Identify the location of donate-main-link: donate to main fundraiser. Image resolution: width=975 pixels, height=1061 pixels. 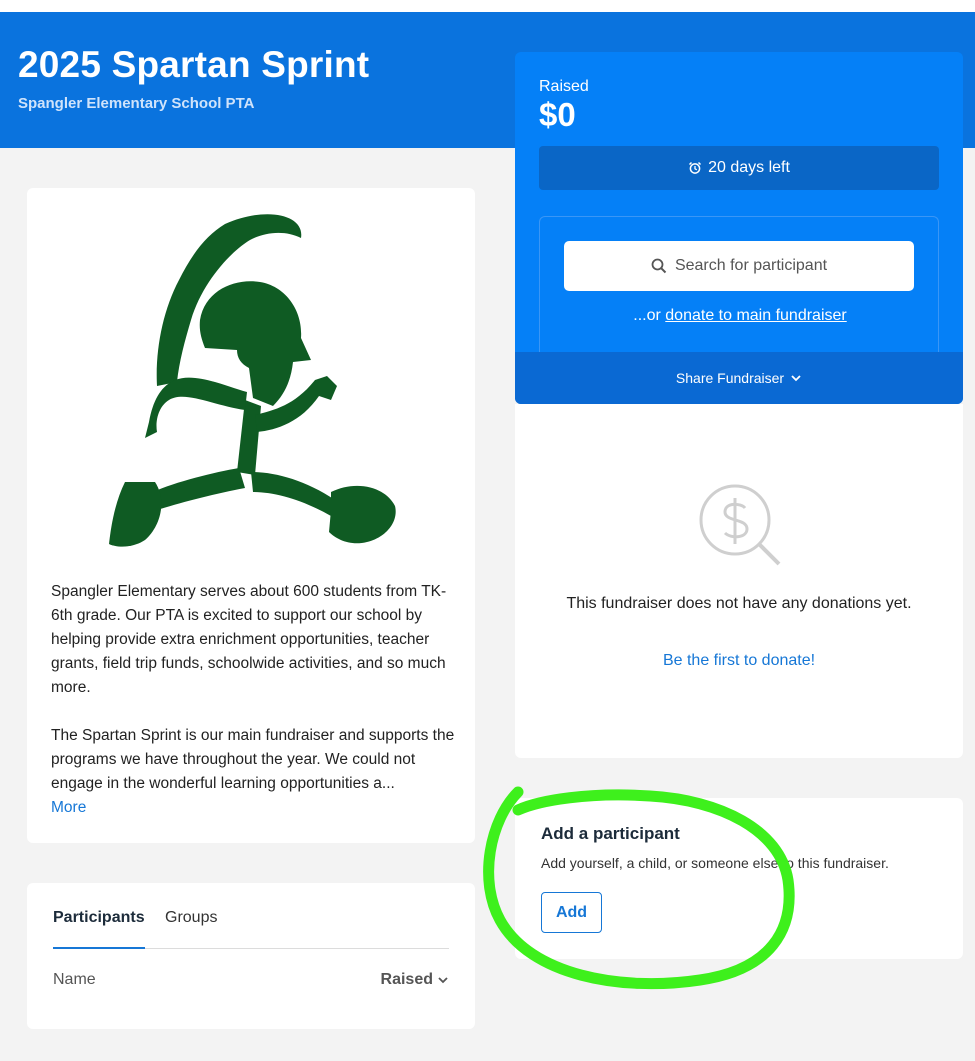
(755, 315).